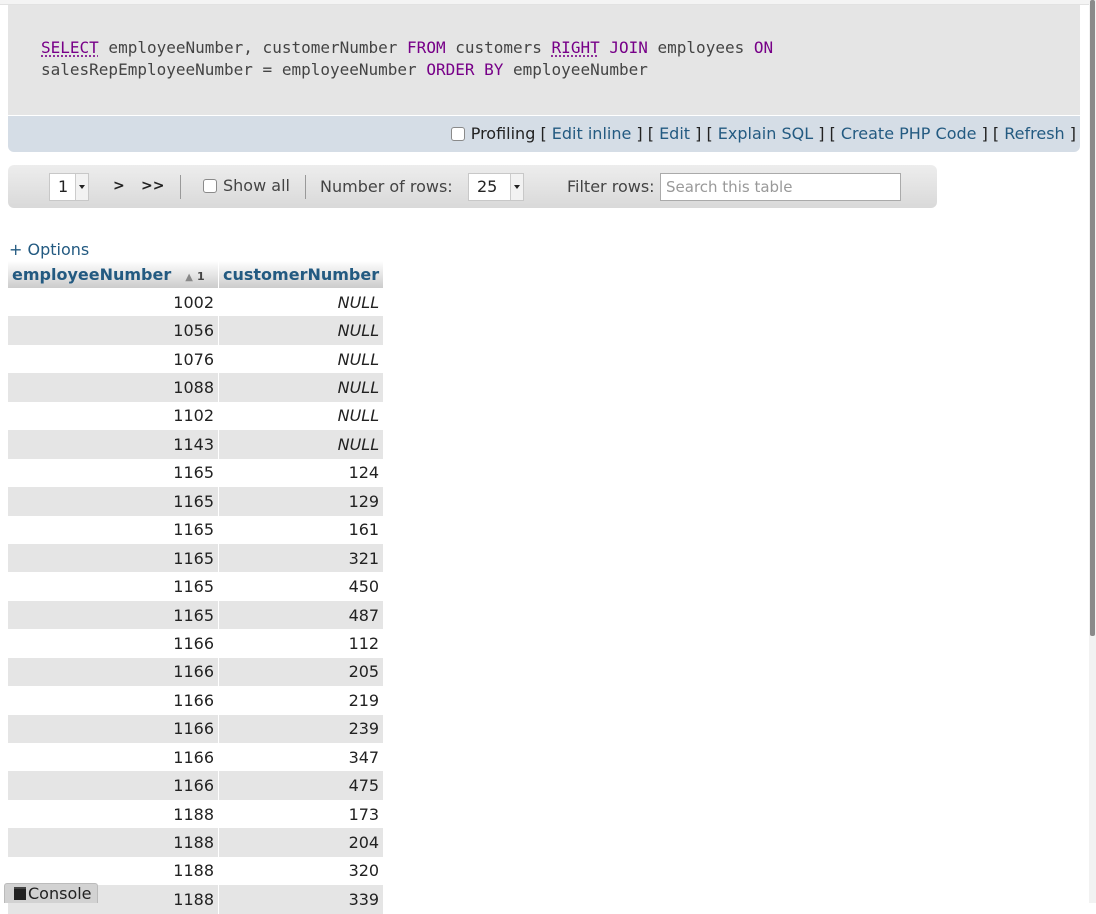  Describe the element at coordinates (152, 186) in the screenshot. I see `last-page-button: >>` at that location.